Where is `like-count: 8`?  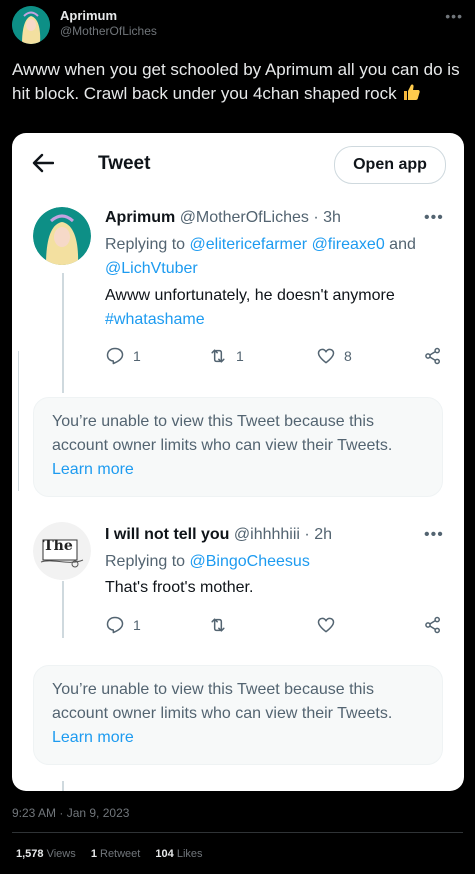 like-count: 8 is located at coordinates (348, 356).